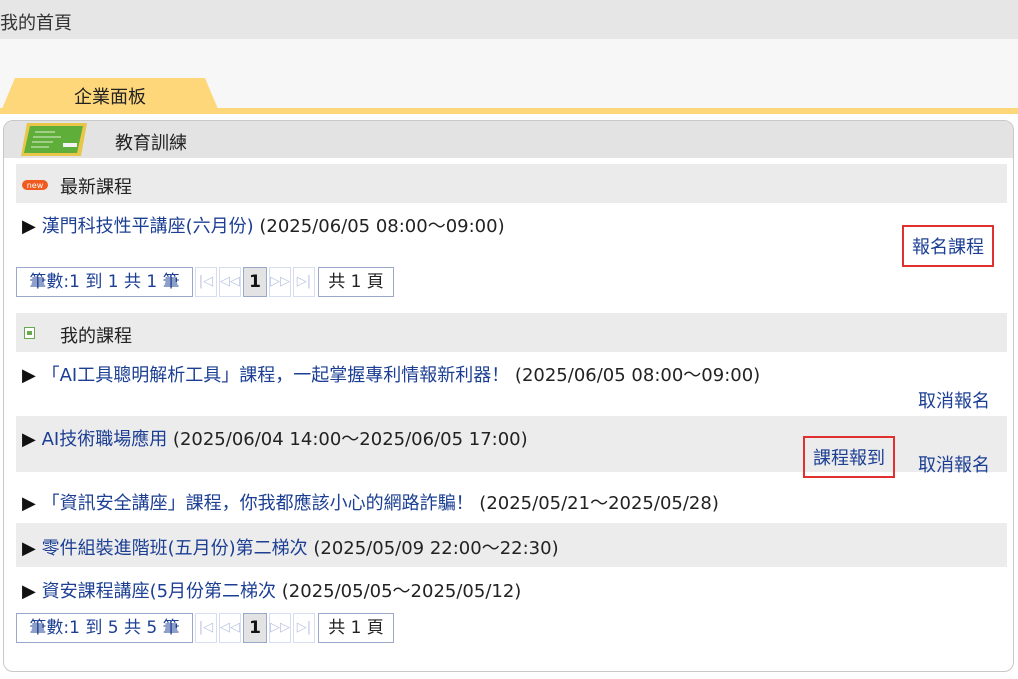  What do you see at coordinates (175, 548) in the screenshot?
I see `course-link: 零件組裝進階班(五月份)第二梯次` at bounding box center [175, 548].